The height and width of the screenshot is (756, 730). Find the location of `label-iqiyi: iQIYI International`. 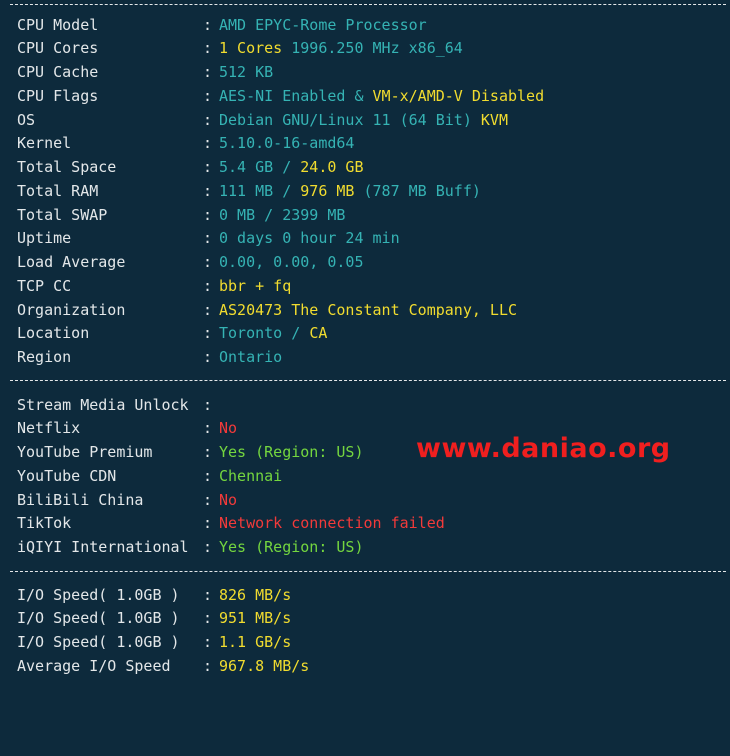

label-iqiyi: iQIYI International is located at coordinates (103, 547).